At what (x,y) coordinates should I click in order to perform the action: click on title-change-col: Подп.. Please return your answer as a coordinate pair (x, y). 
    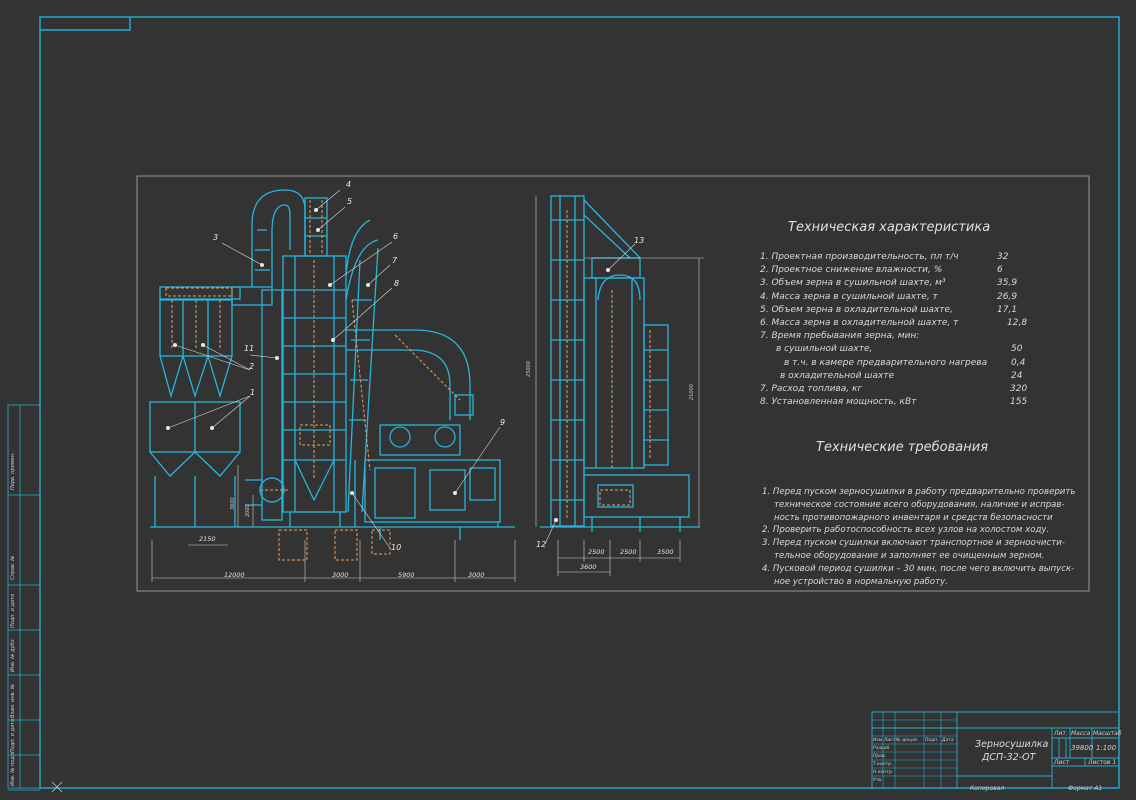
    Looking at the image, I should click on (932, 740).